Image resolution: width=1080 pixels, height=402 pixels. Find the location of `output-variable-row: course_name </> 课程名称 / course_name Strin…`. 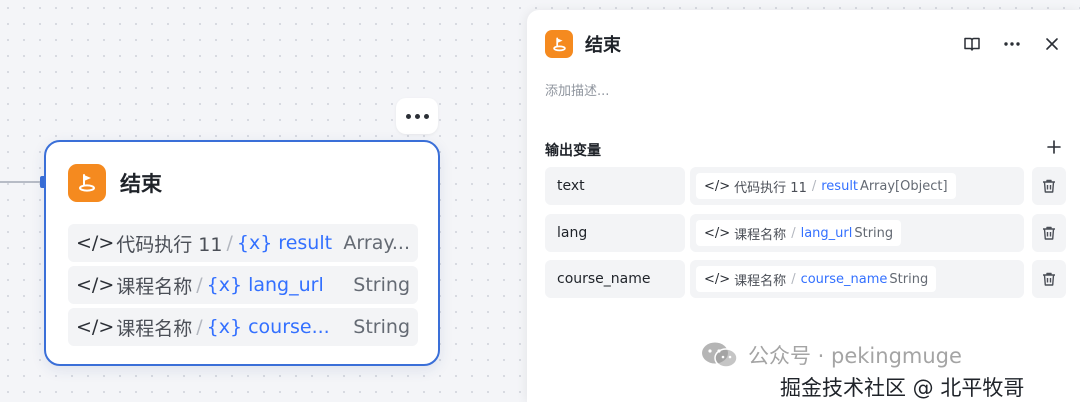

output-variable-row: course_name </> 课程名称 / course_name Strin… is located at coordinates (805, 279).